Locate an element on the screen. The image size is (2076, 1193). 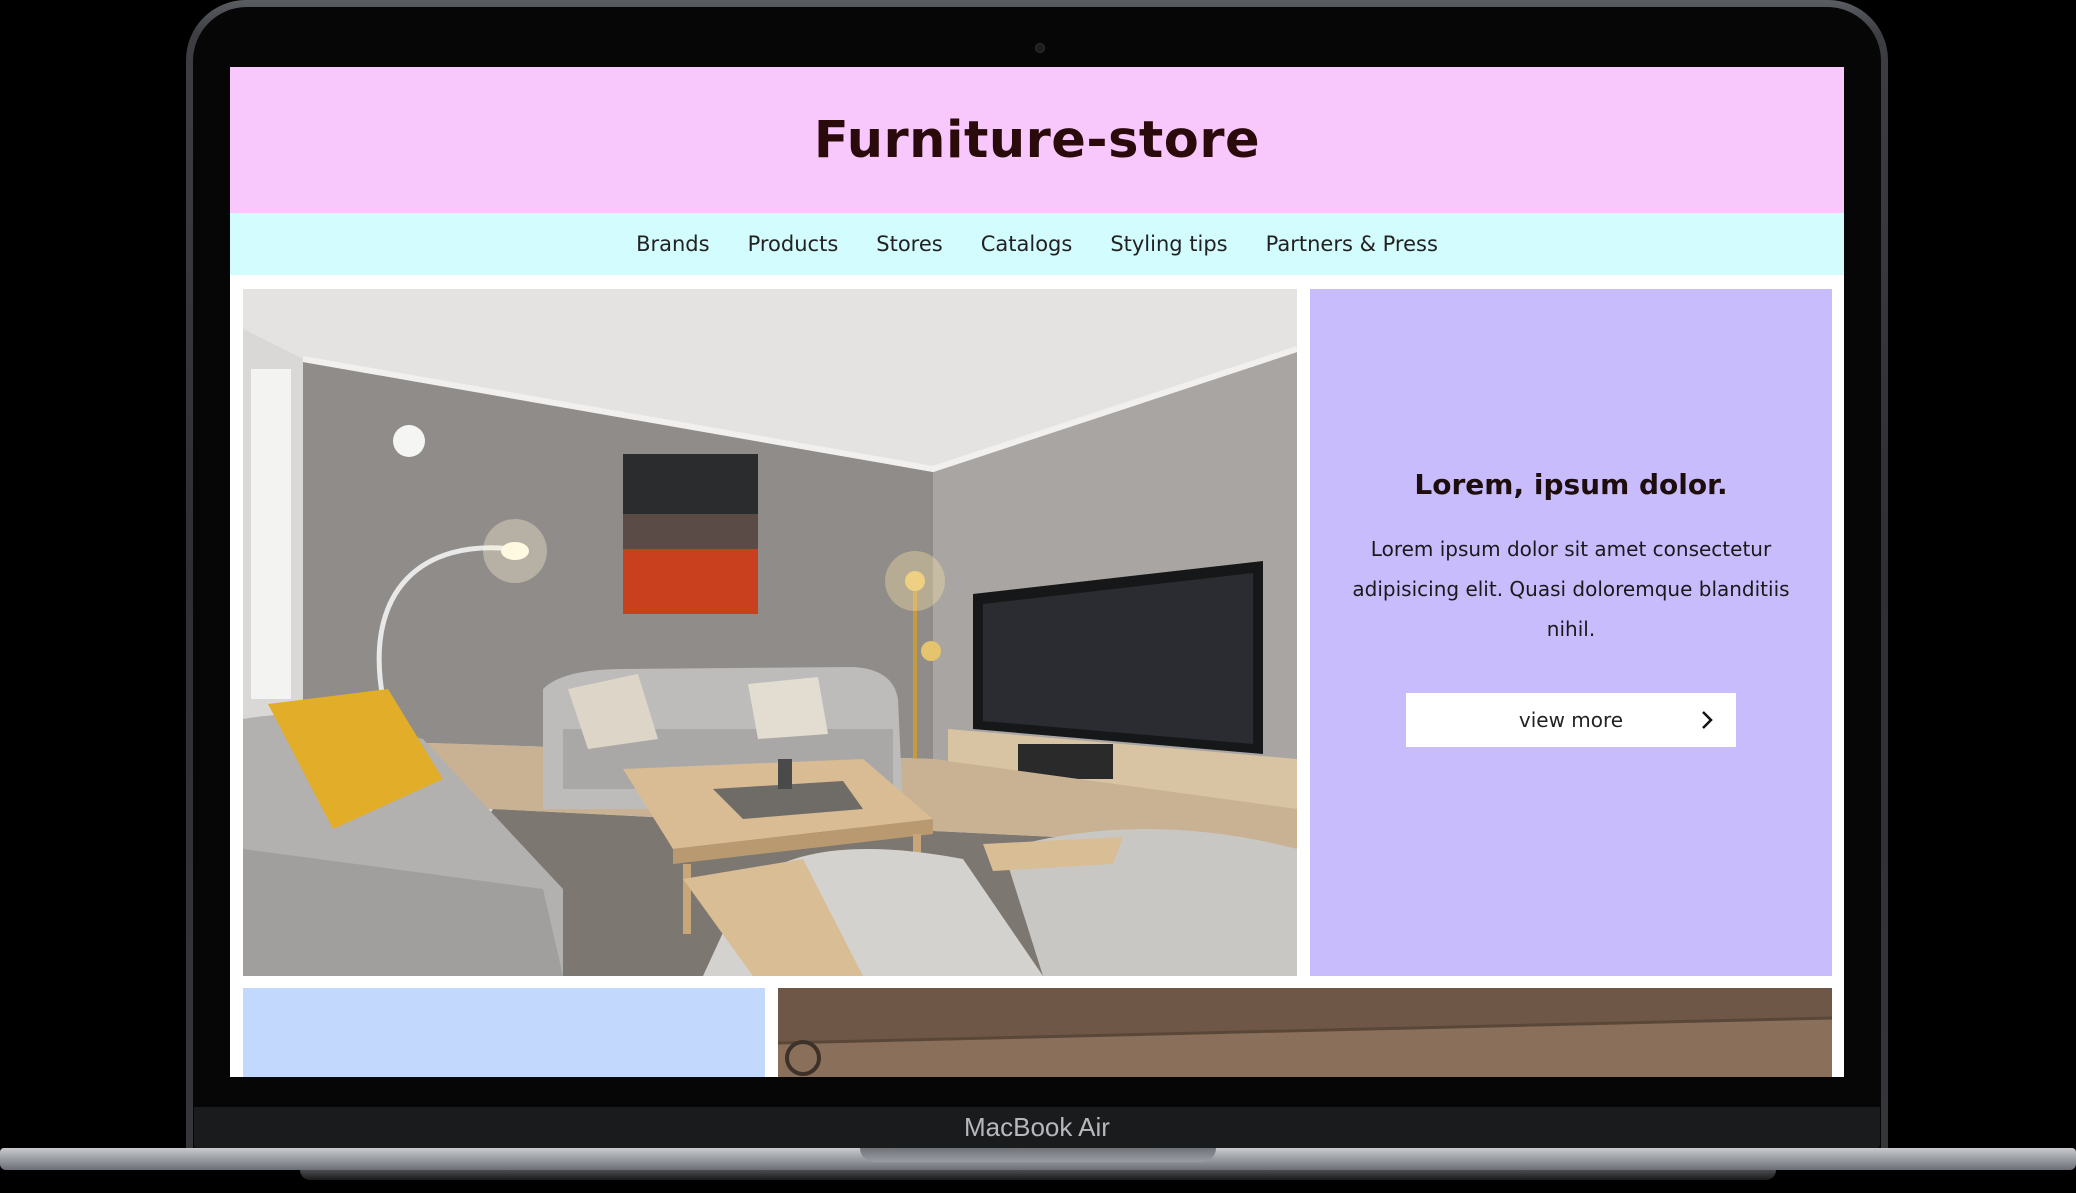
device-label: MacBook Air is located at coordinates (1037, 1127).